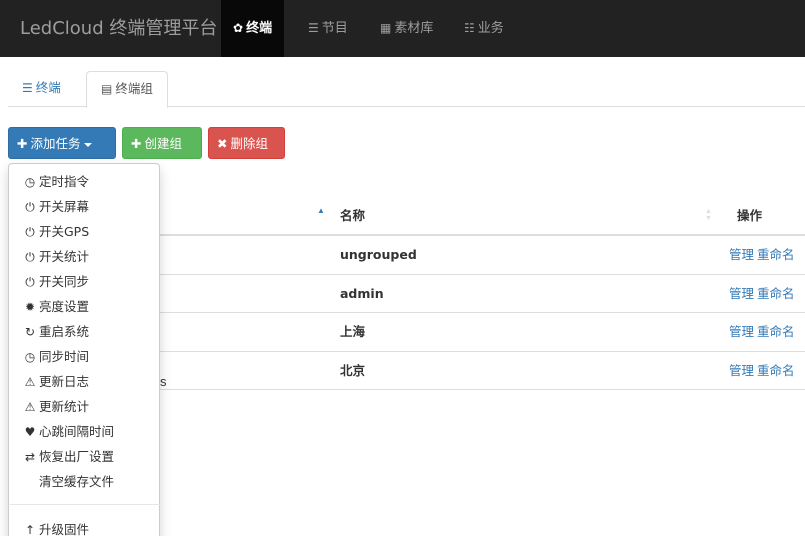  Describe the element at coordinates (64, 406) in the screenshot. I see `menu-item-label: 更新统计` at that location.